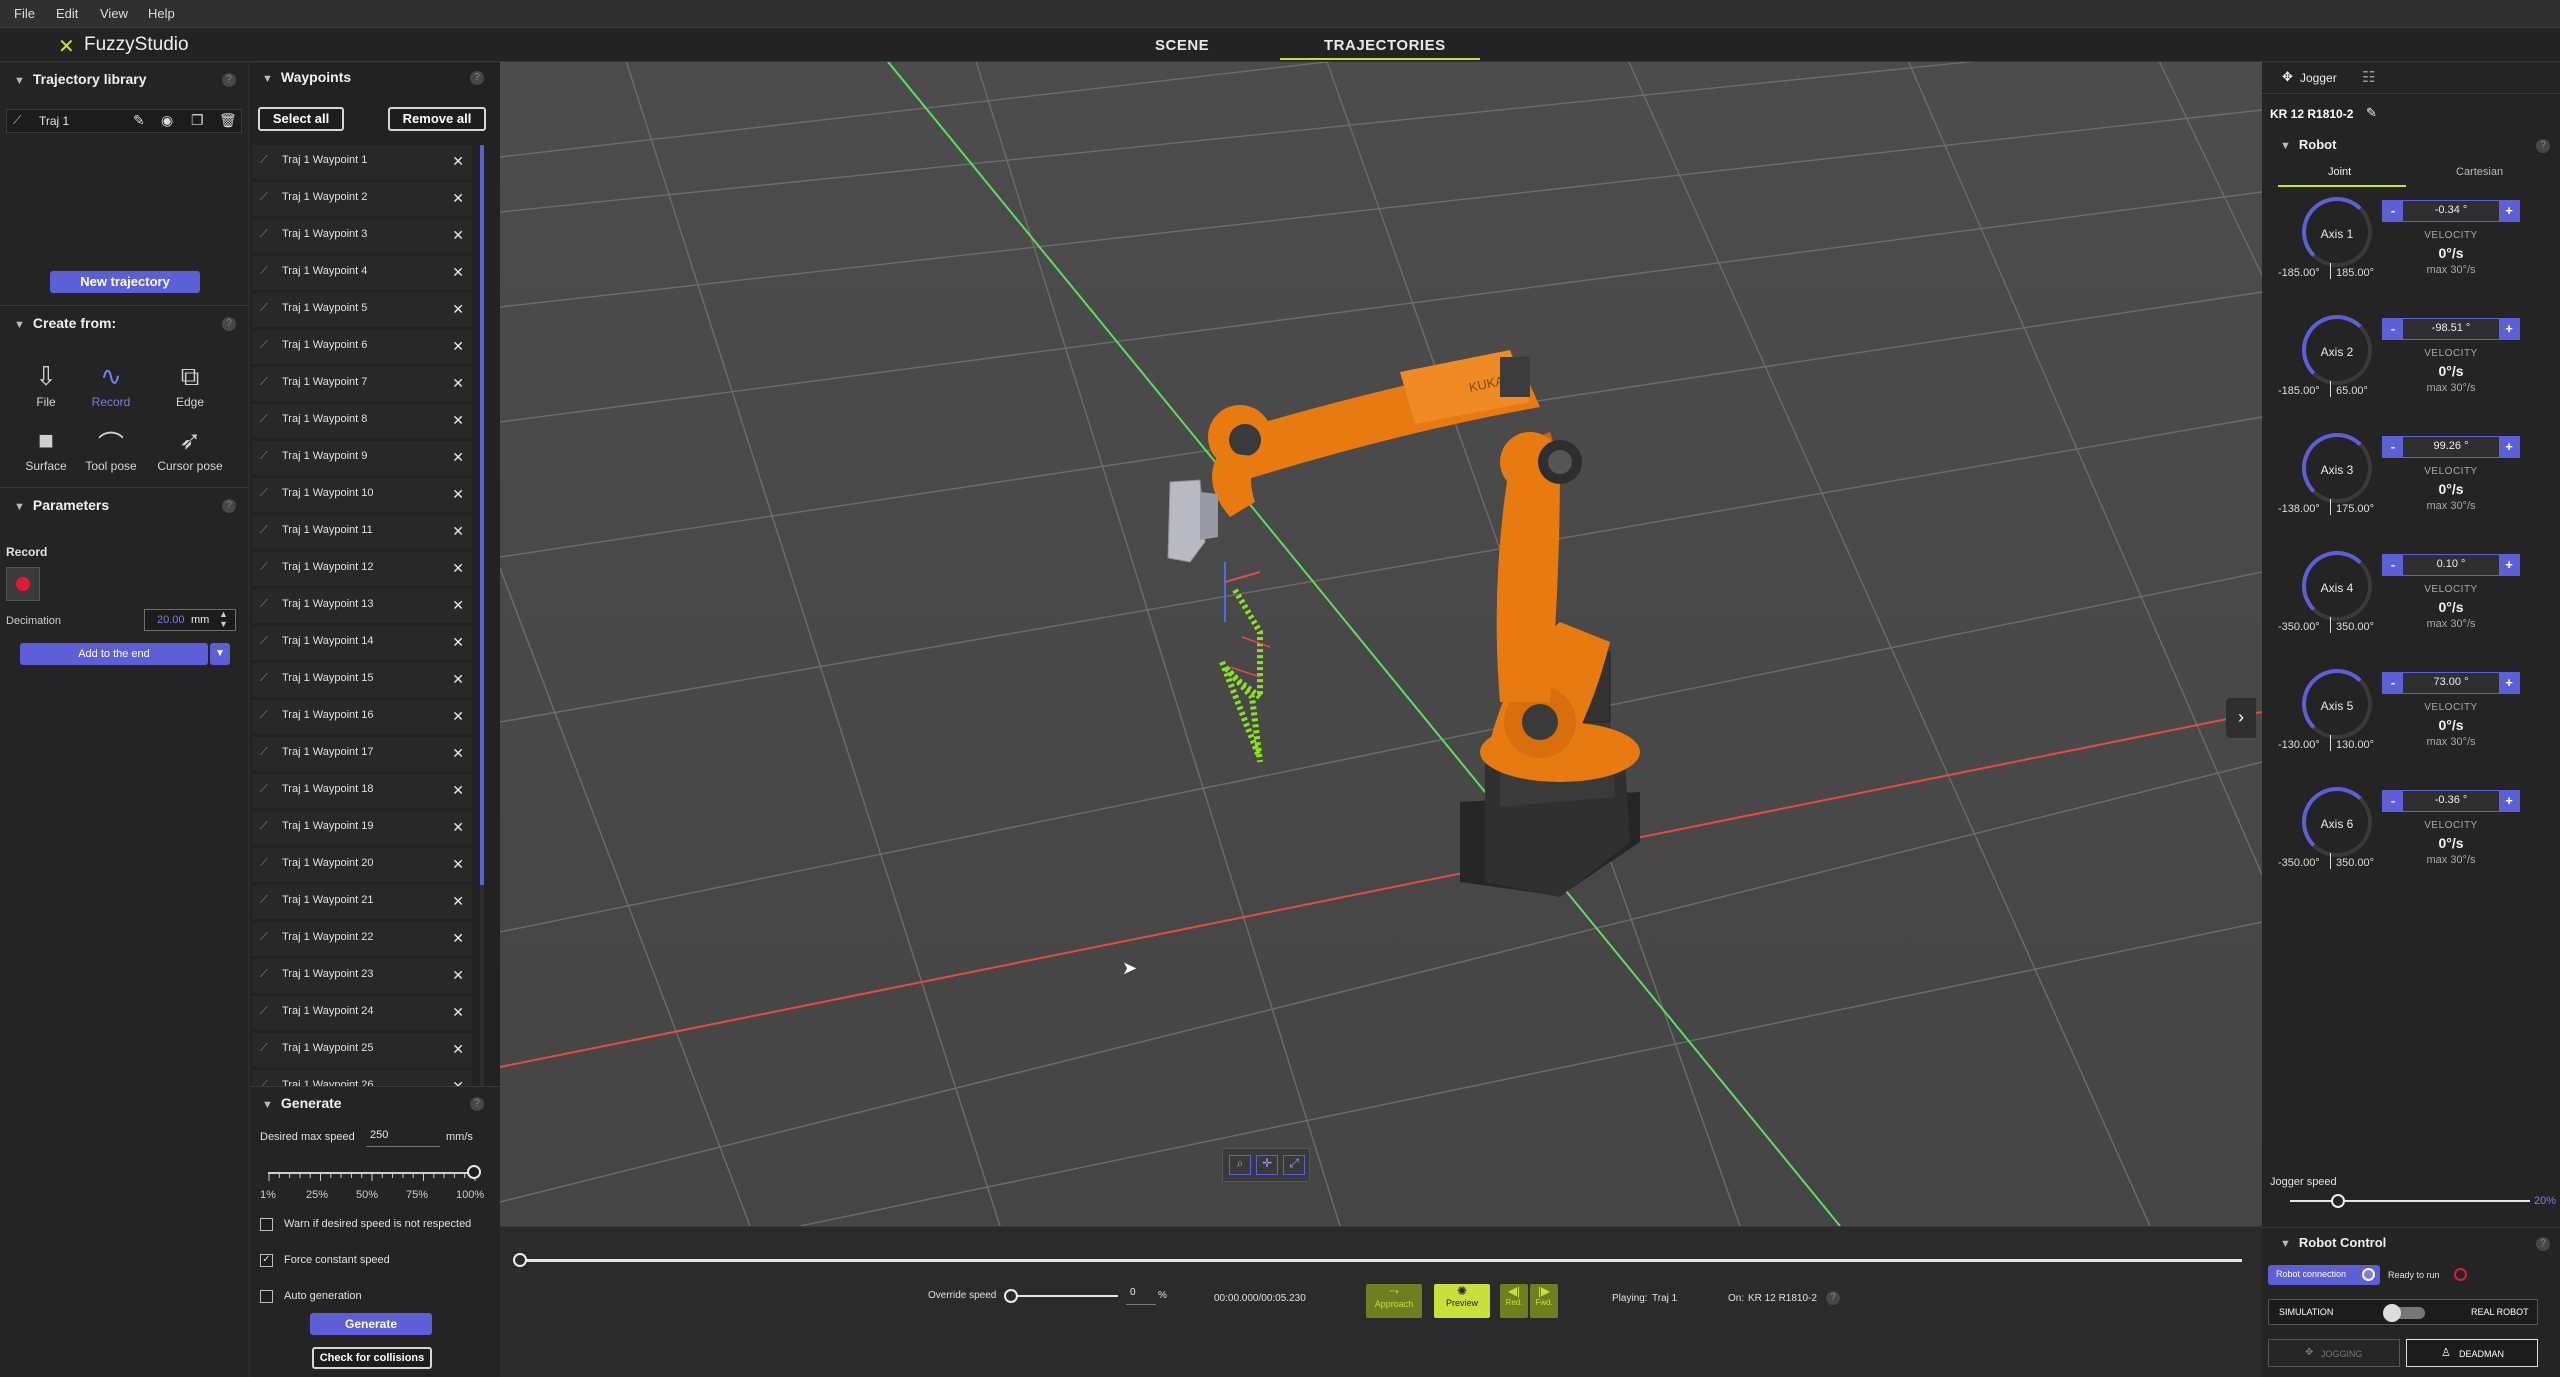 This screenshot has height=1377, width=2560. I want to click on waypoint-row: ⟋ Traj 1 Waypoint 3 ✕, so click(362, 236).